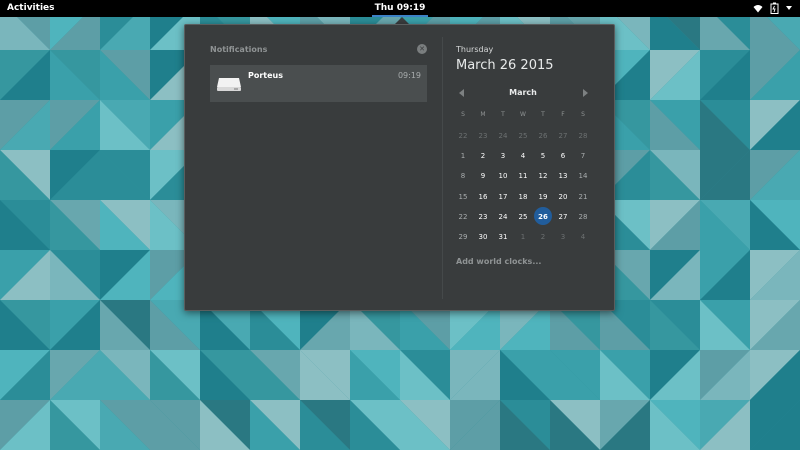  What do you see at coordinates (563, 197) in the screenshot?
I see `calendar-day: 20` at bounding box center [563, 197].